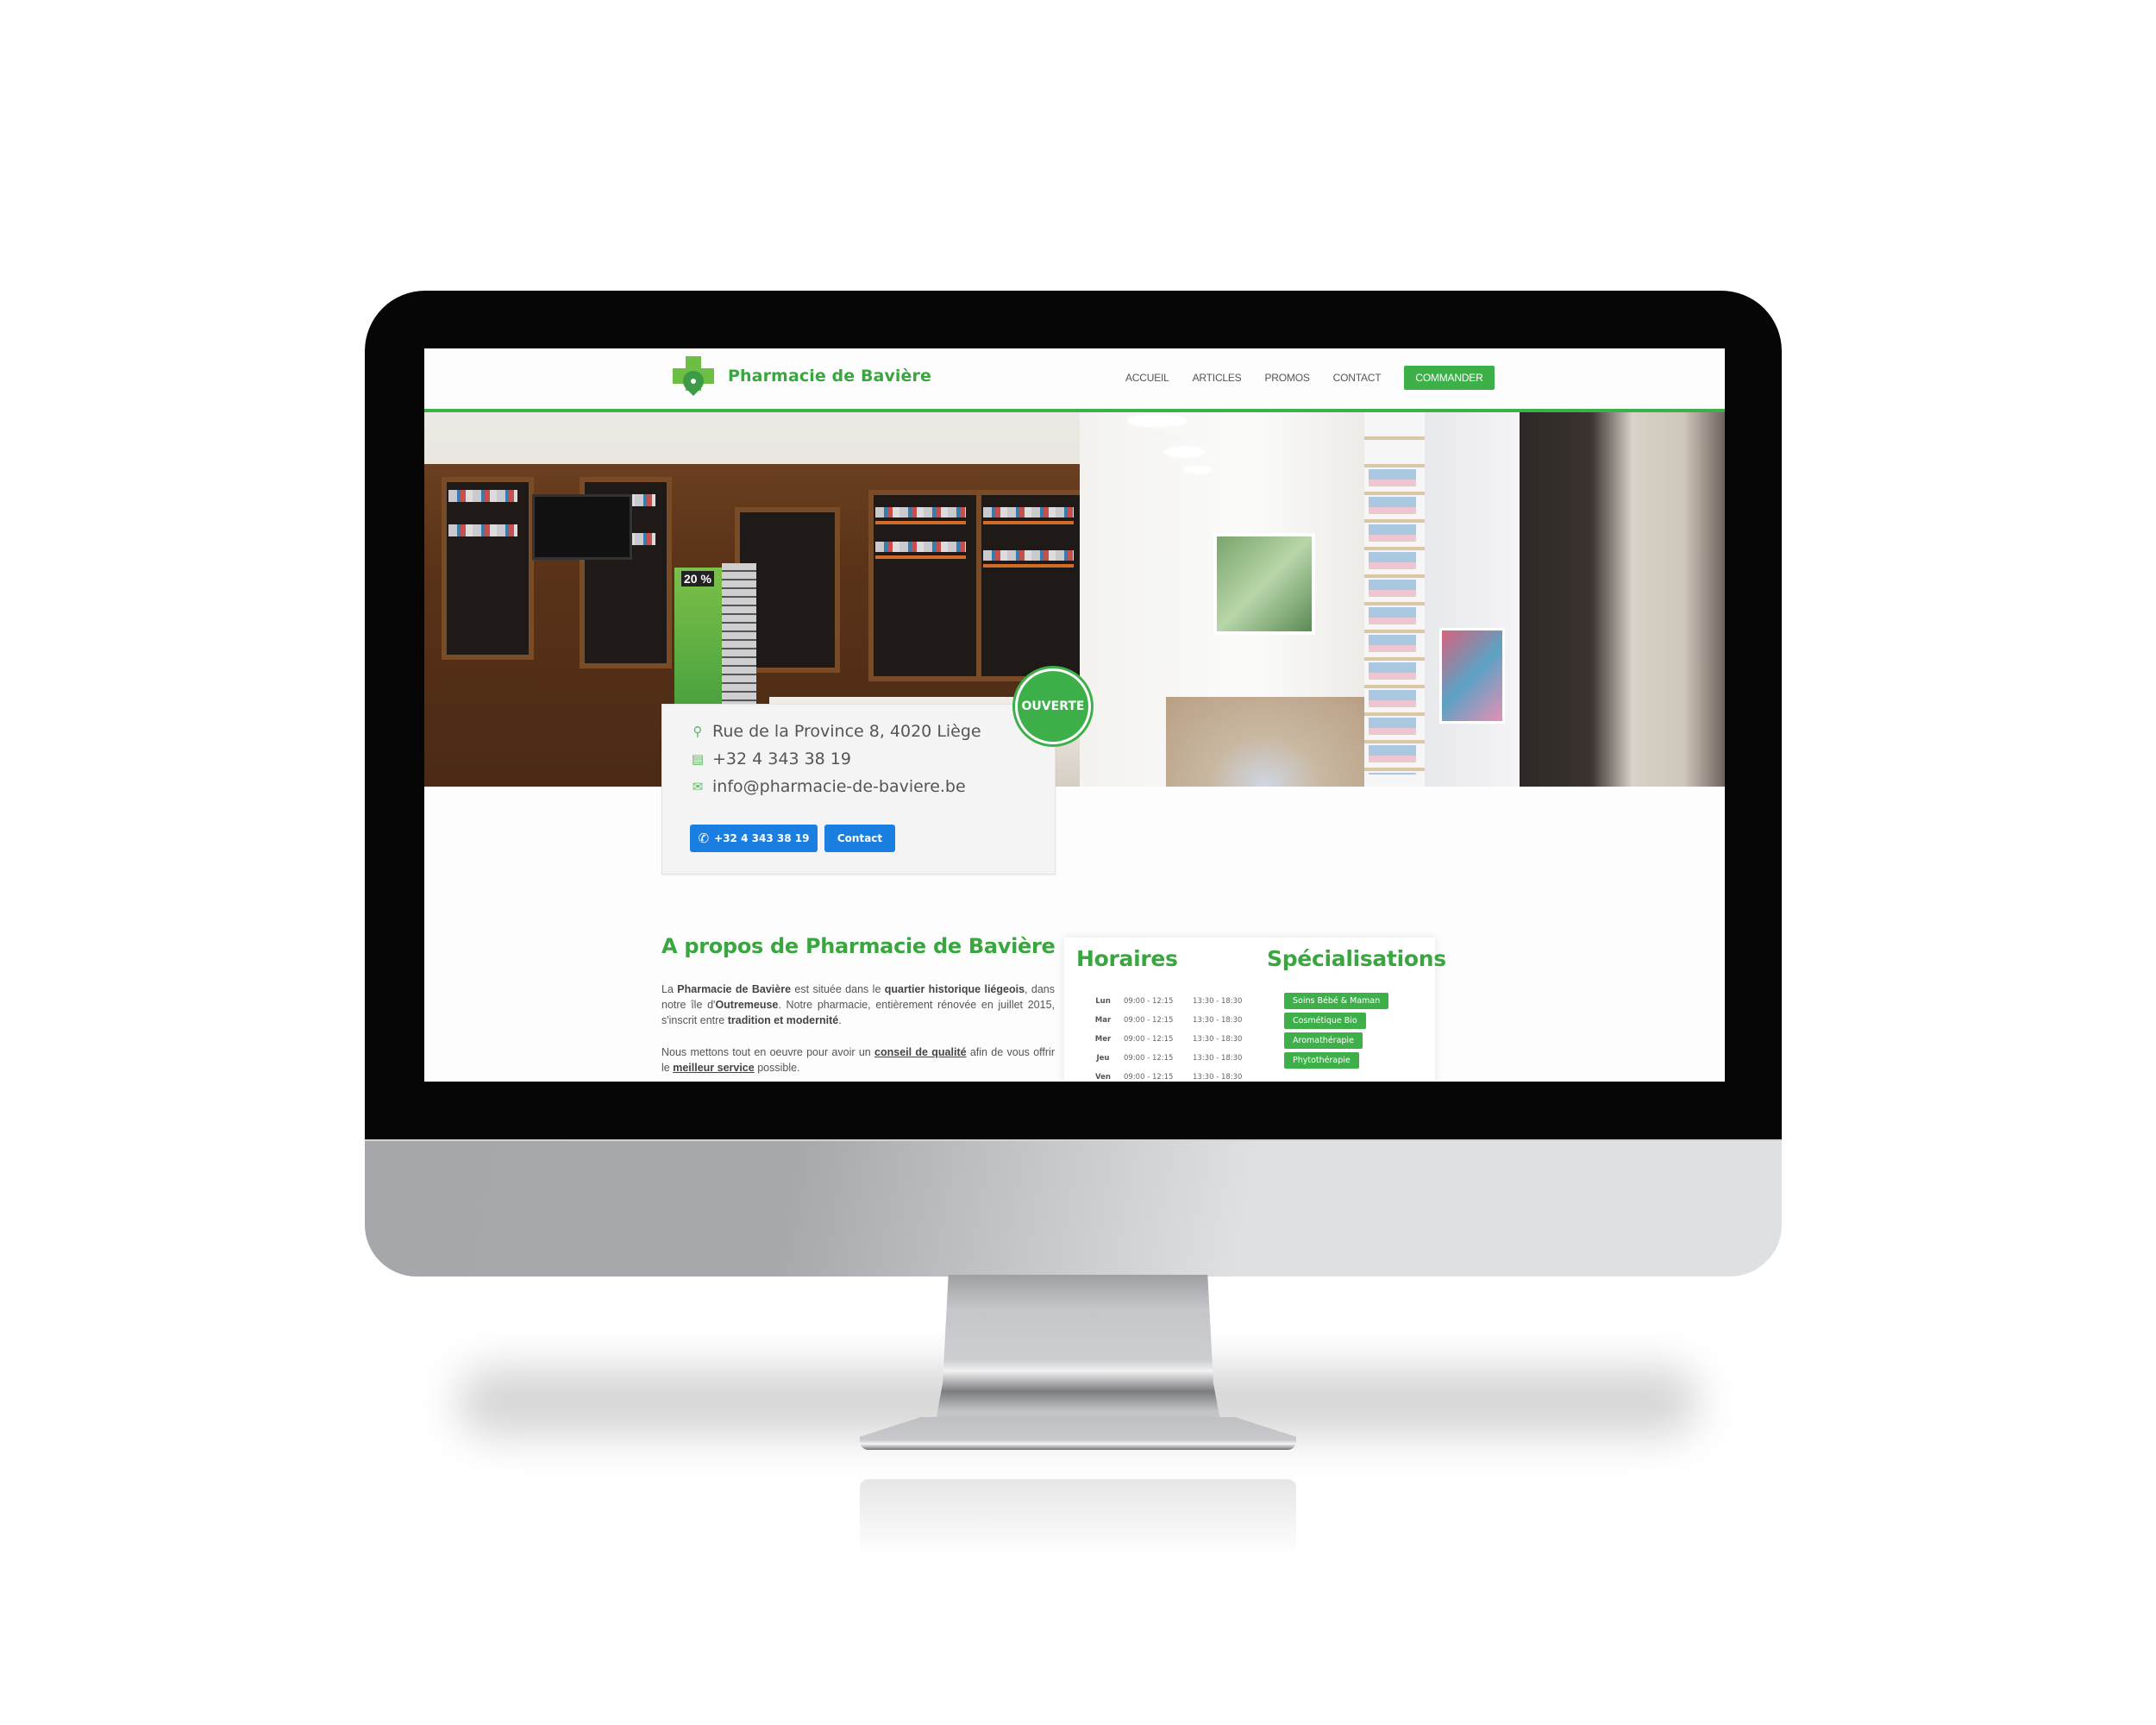  I want to click on address-text: Rue de la Province 8, 4020 Liège, so click(846, 731).